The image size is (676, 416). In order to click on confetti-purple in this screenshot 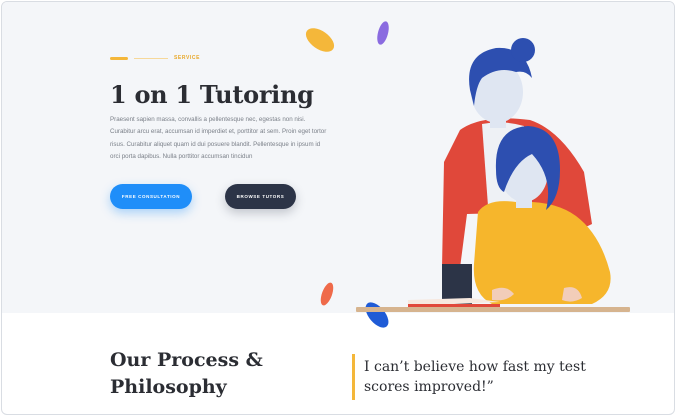, I will do `click(383, 33)`.